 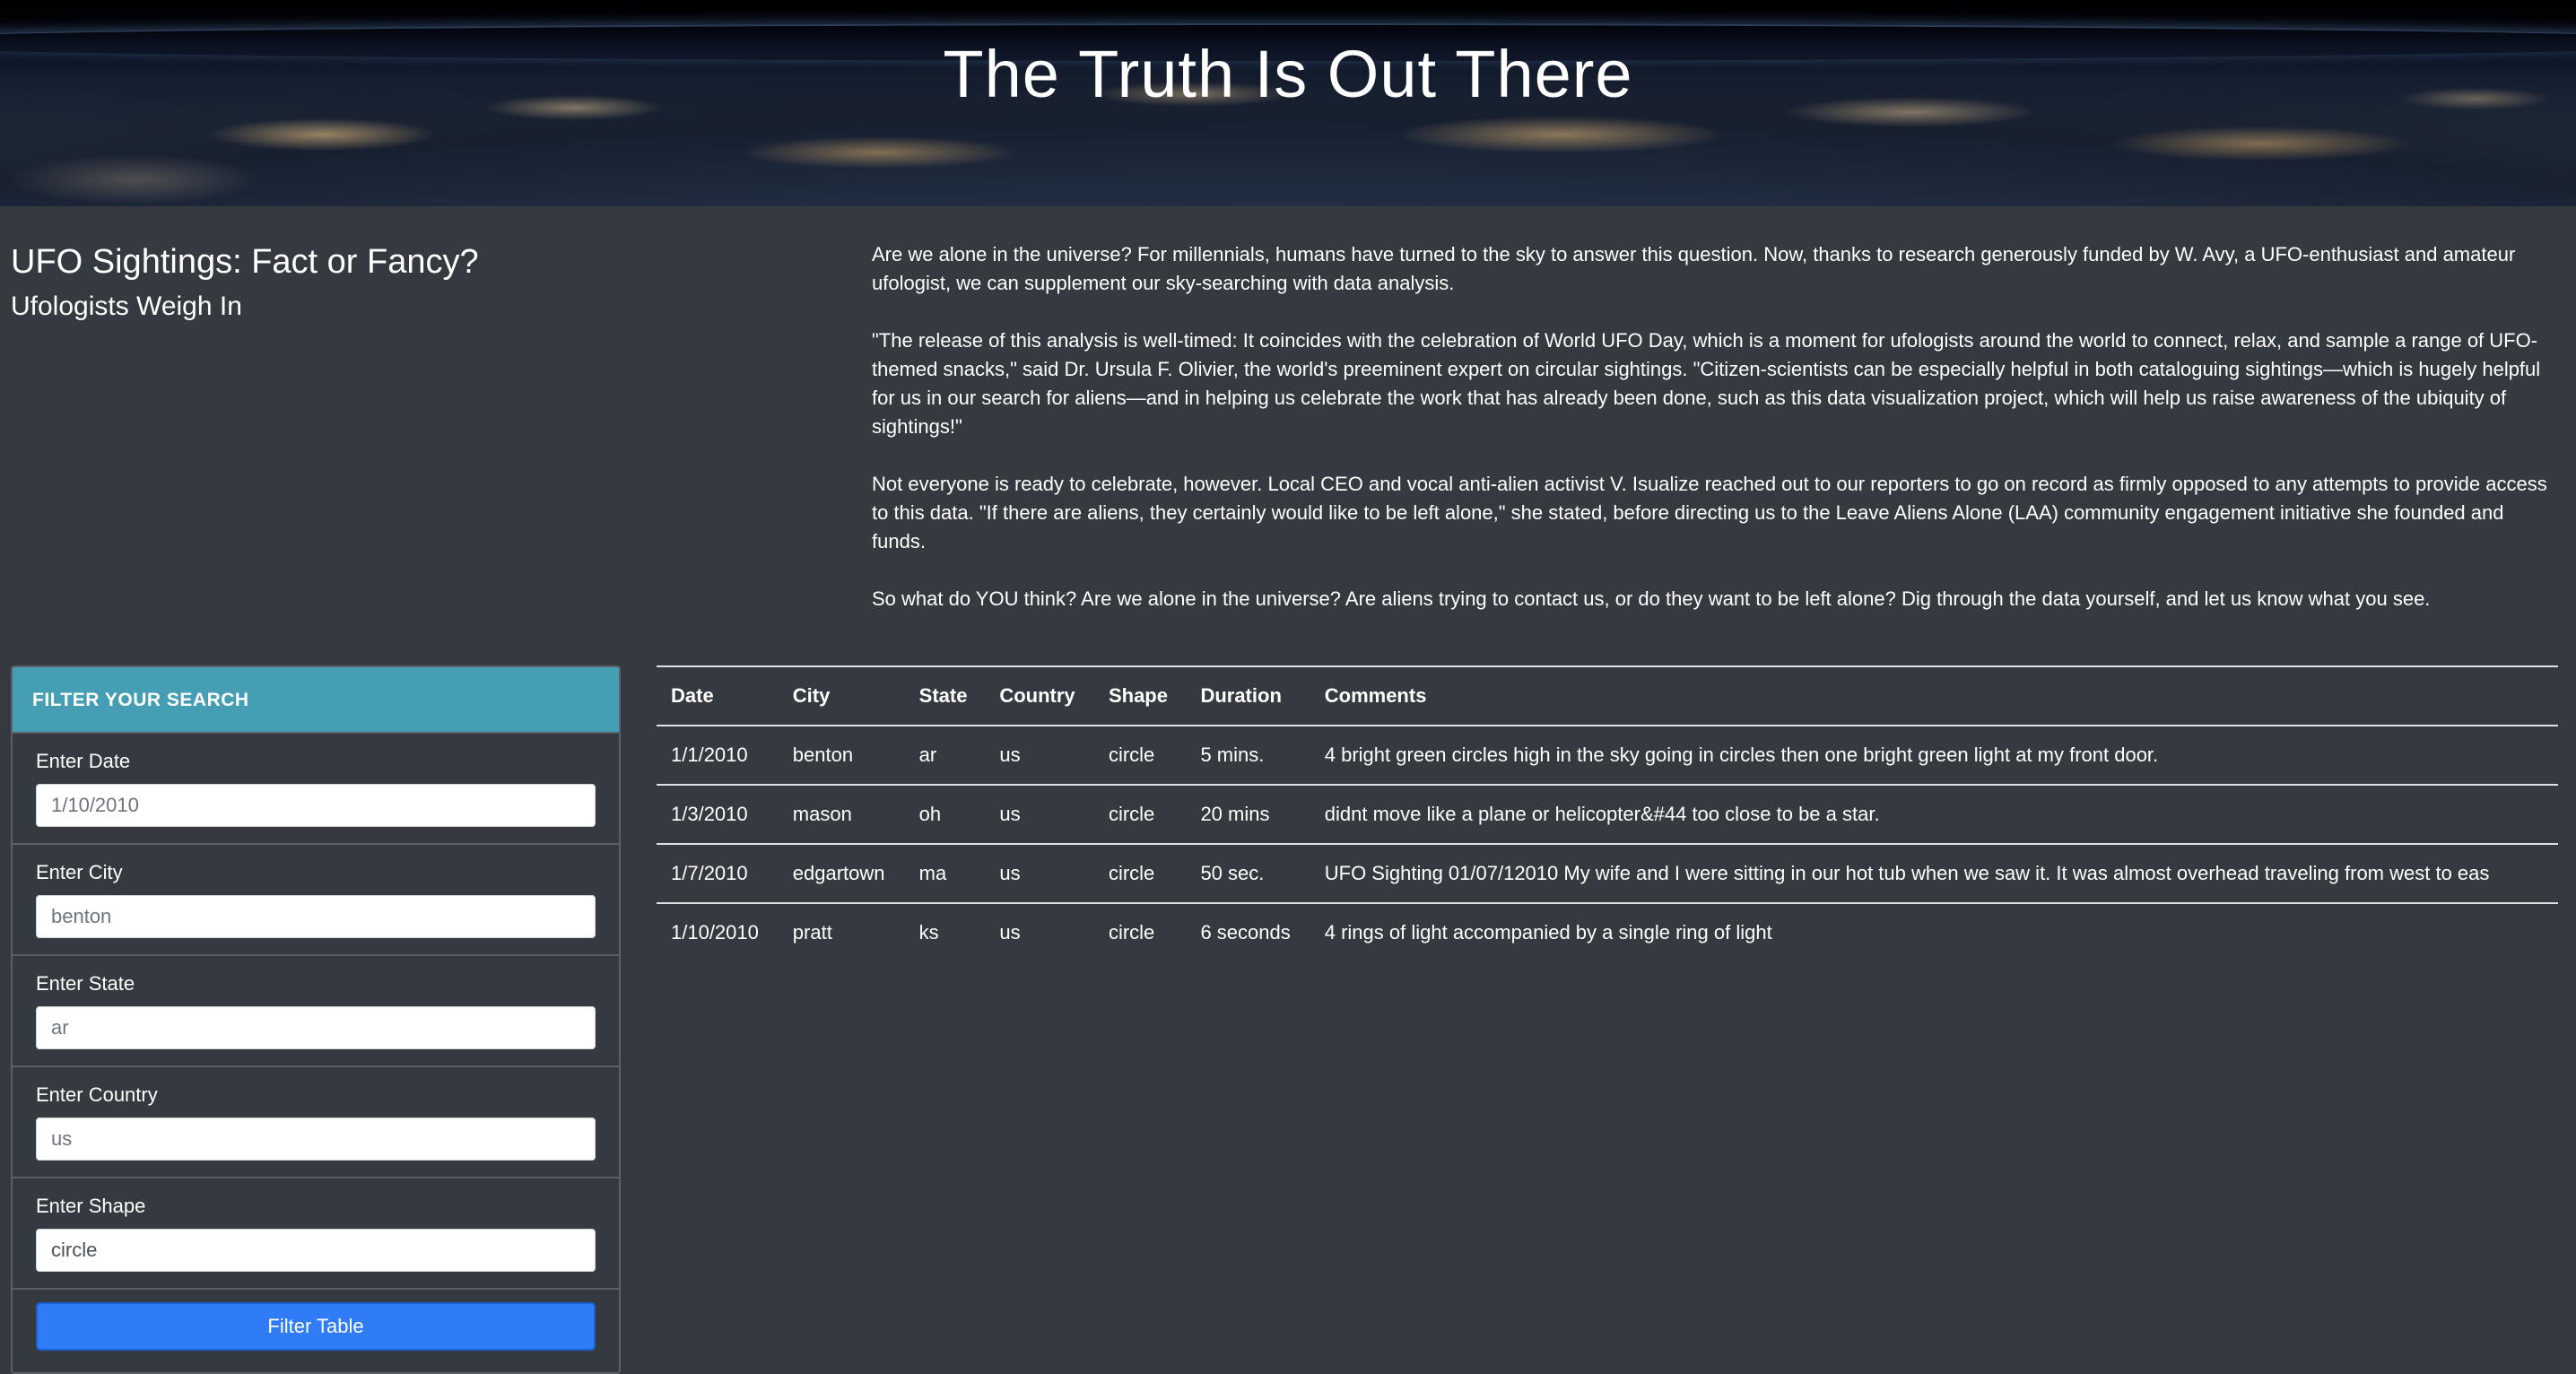 What do you see at coordinates (1934, 696) in the screenshot?
I see `column-header-comments: Comments` at bounding box center [1934, 696].